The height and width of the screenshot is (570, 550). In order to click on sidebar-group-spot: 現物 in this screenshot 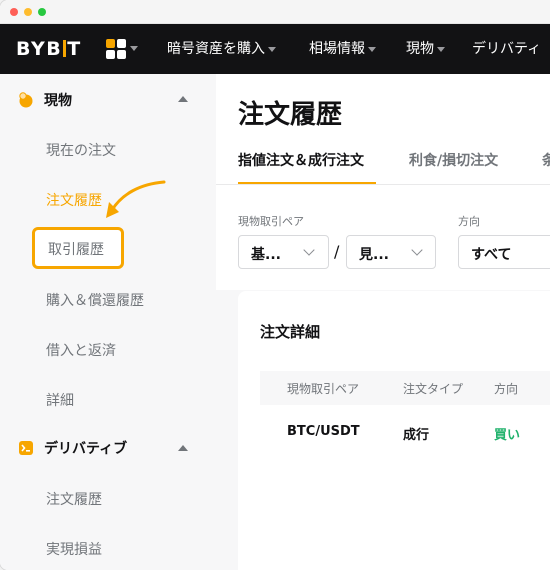, I will do `click(45, 100)`.